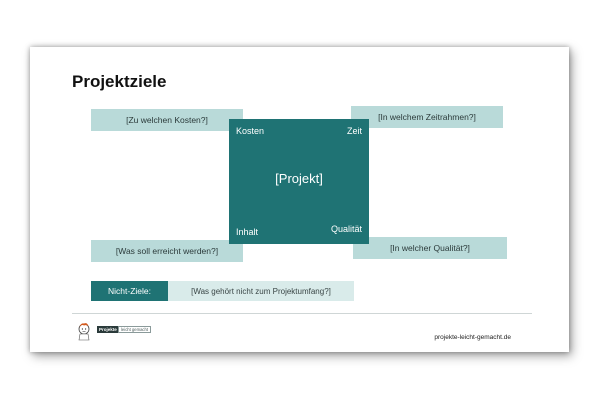  What do you see at coordinates (129, 291) in the screenshot?
I see `nicht-ziele-label: Nicht-Ziele:` at bounding box center [129, 291].